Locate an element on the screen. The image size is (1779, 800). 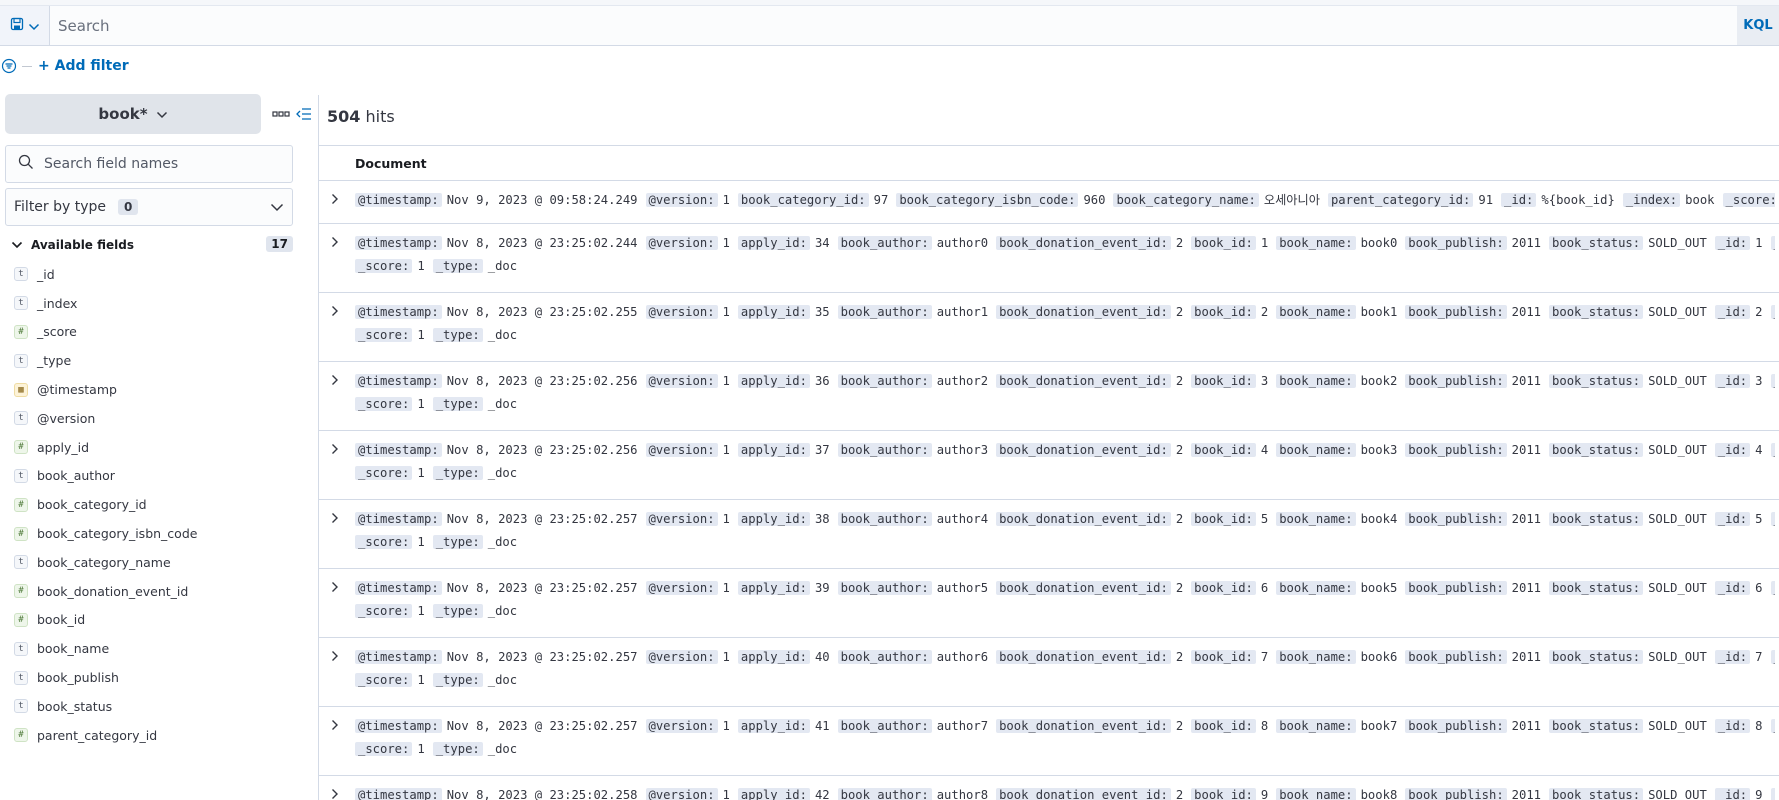
field-key: _score: is located at coordinates (384, 680).